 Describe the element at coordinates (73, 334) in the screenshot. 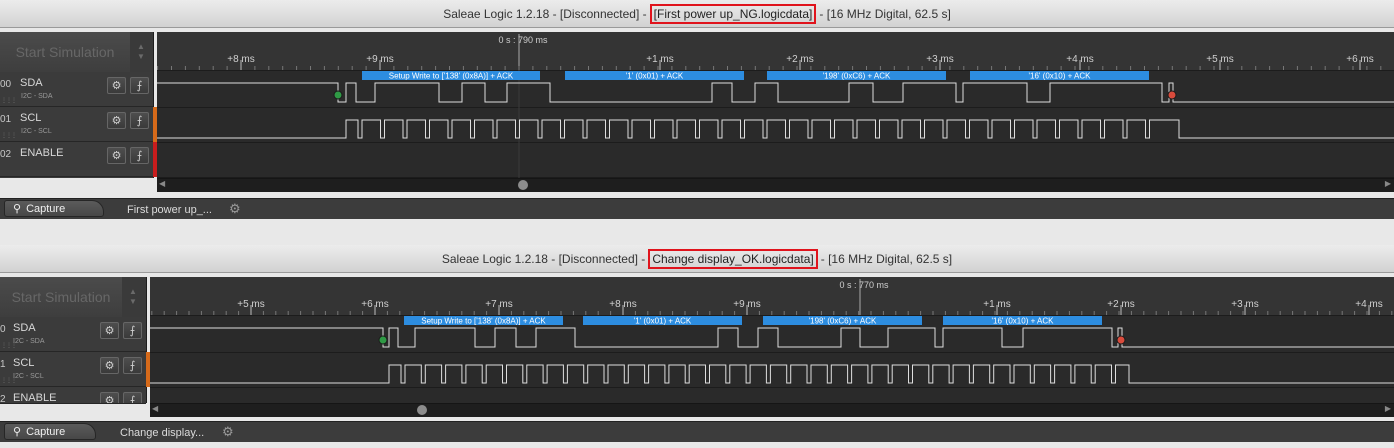

I see `channel-row-sda: 0 ⋮⋮⋮ SDA I2C - SDA ⚙ ⨍` at that location.